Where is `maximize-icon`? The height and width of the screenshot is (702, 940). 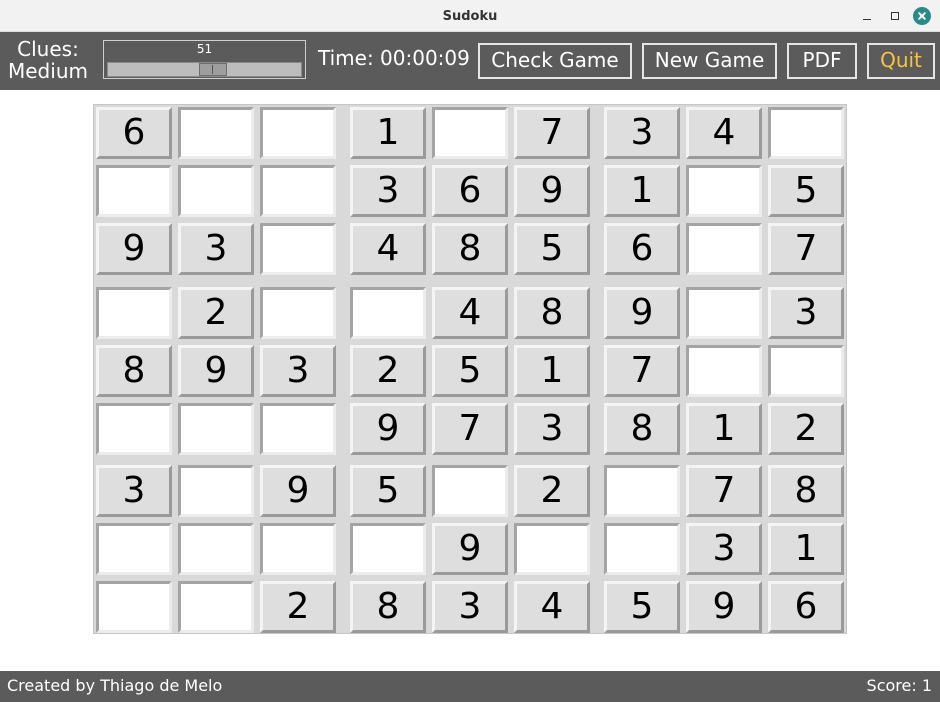
maximize-icon is located at coordinates (895, 16).